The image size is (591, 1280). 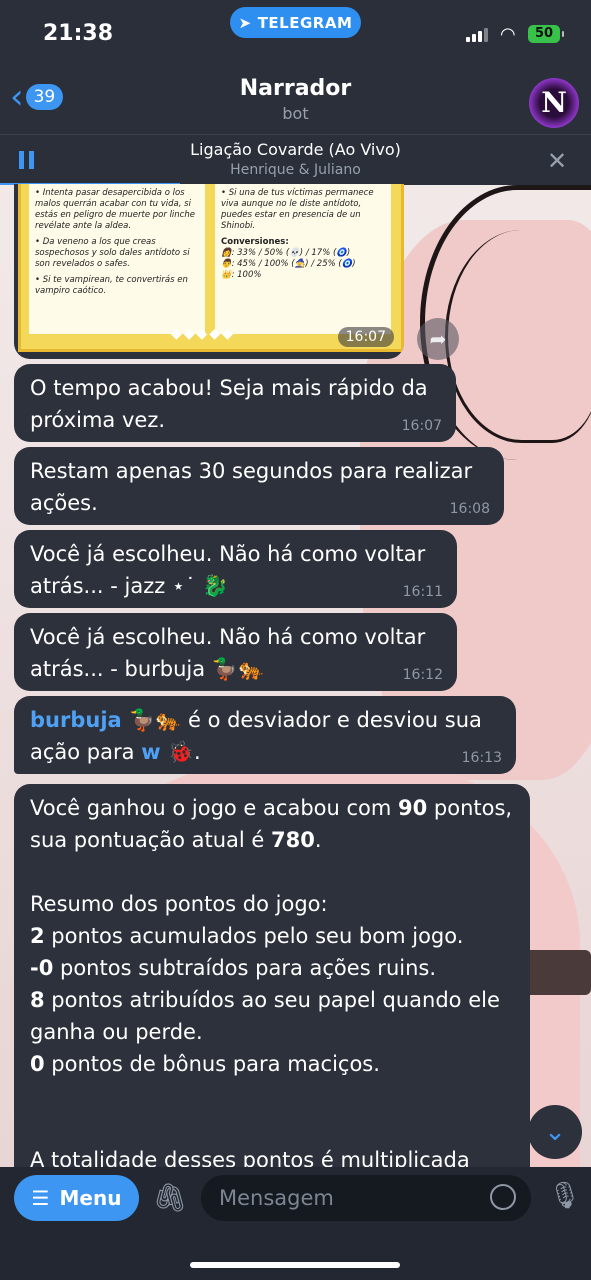 What do you see at coordinates (481, 758) in the screenshot?
I see `message-time: 16:13` at bounding box center [481, 758].